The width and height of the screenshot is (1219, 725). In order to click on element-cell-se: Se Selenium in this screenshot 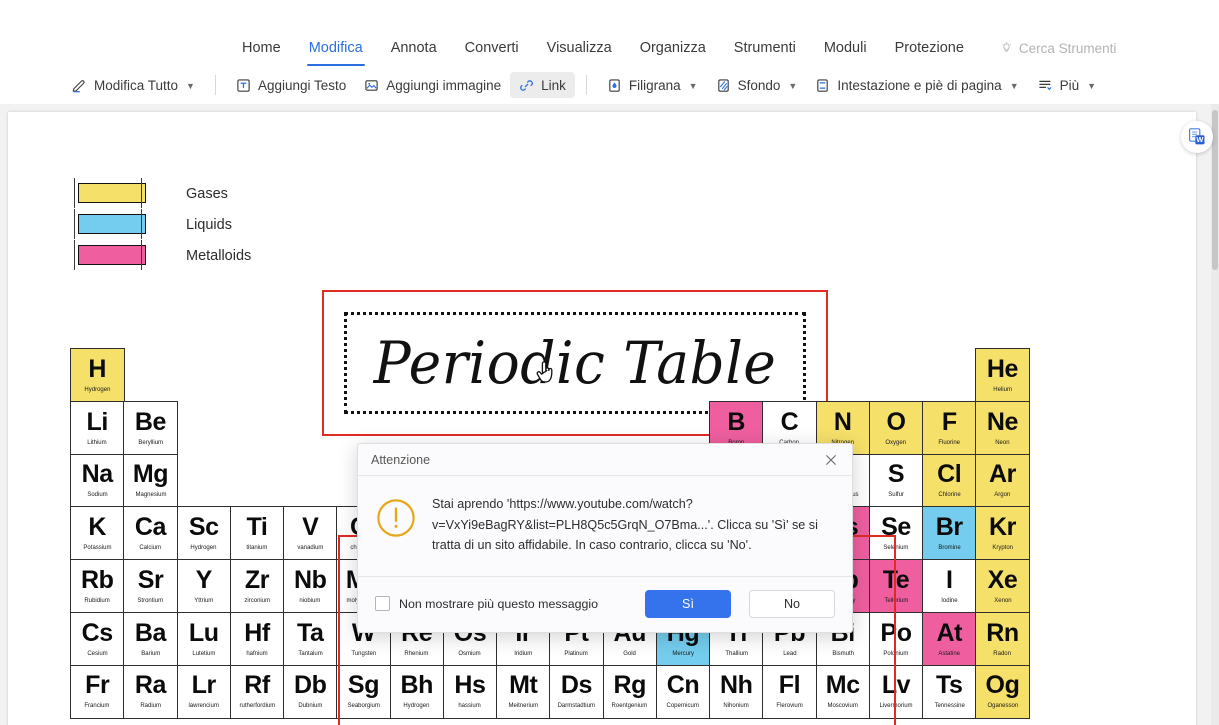, I will do `click(896, 533)`.